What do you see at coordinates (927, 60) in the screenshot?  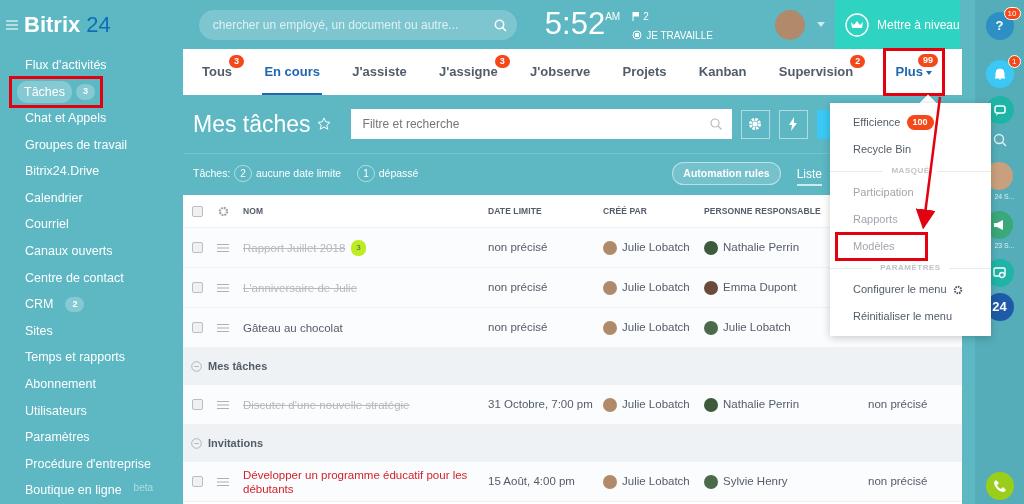 I see `counter-badge: 99` at bounding box center [927, 60].